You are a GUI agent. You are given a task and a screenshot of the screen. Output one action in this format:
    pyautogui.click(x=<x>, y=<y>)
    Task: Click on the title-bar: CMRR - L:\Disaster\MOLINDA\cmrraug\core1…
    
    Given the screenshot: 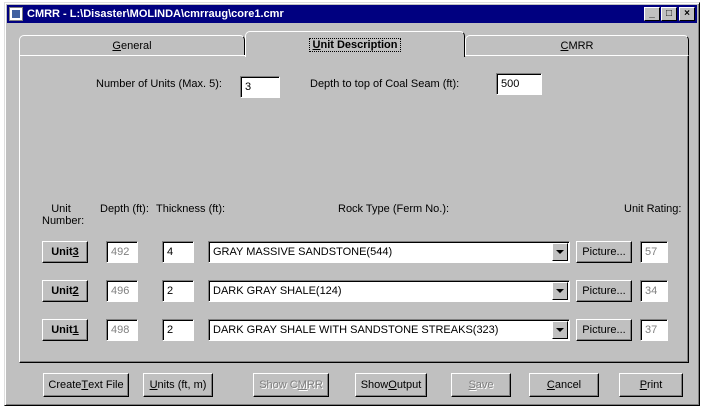 What is the action you would take?
    pyautogui.click(x=352, y=14)
    